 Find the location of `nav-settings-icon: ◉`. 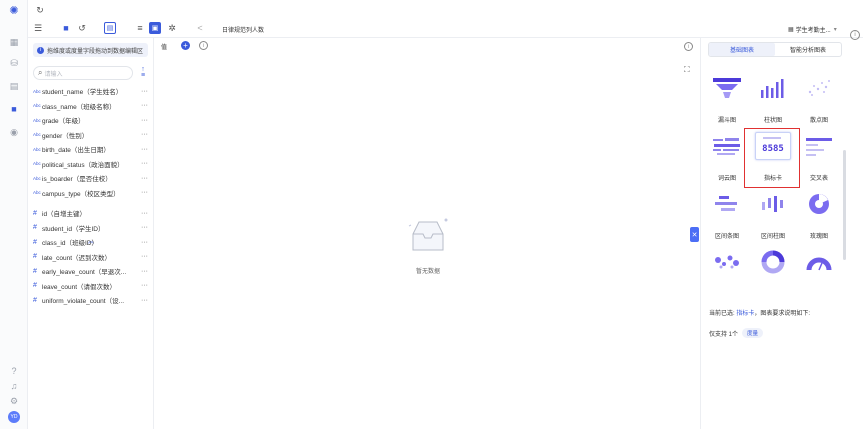

nav-settings-icon: ◉ is located at coordinates (14, 132).